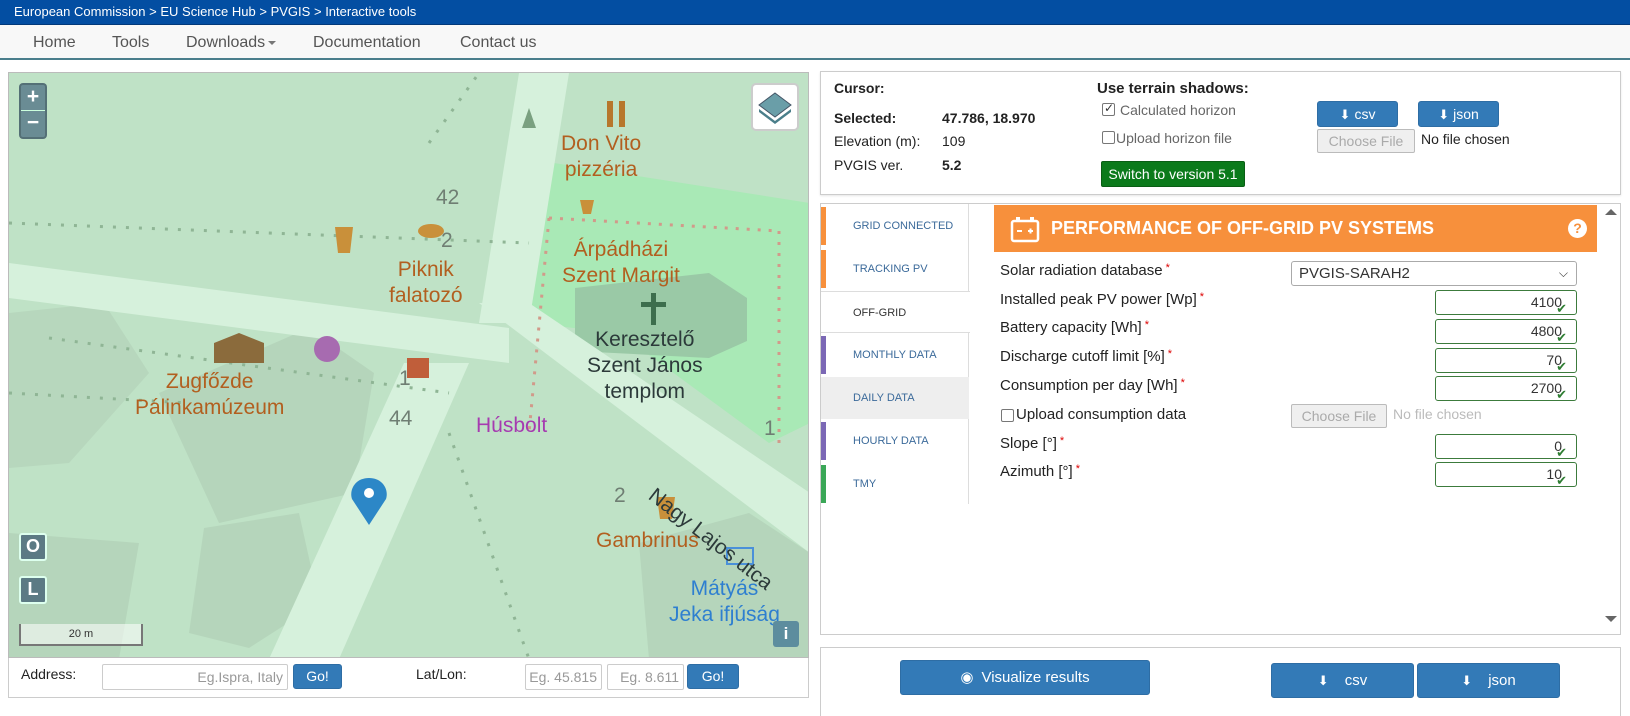 The image size is (1630, 716). What do you see at coordinates (54, 42) in the screenshot?
I see `nav-home: Home` at bounding box center [54, 42].